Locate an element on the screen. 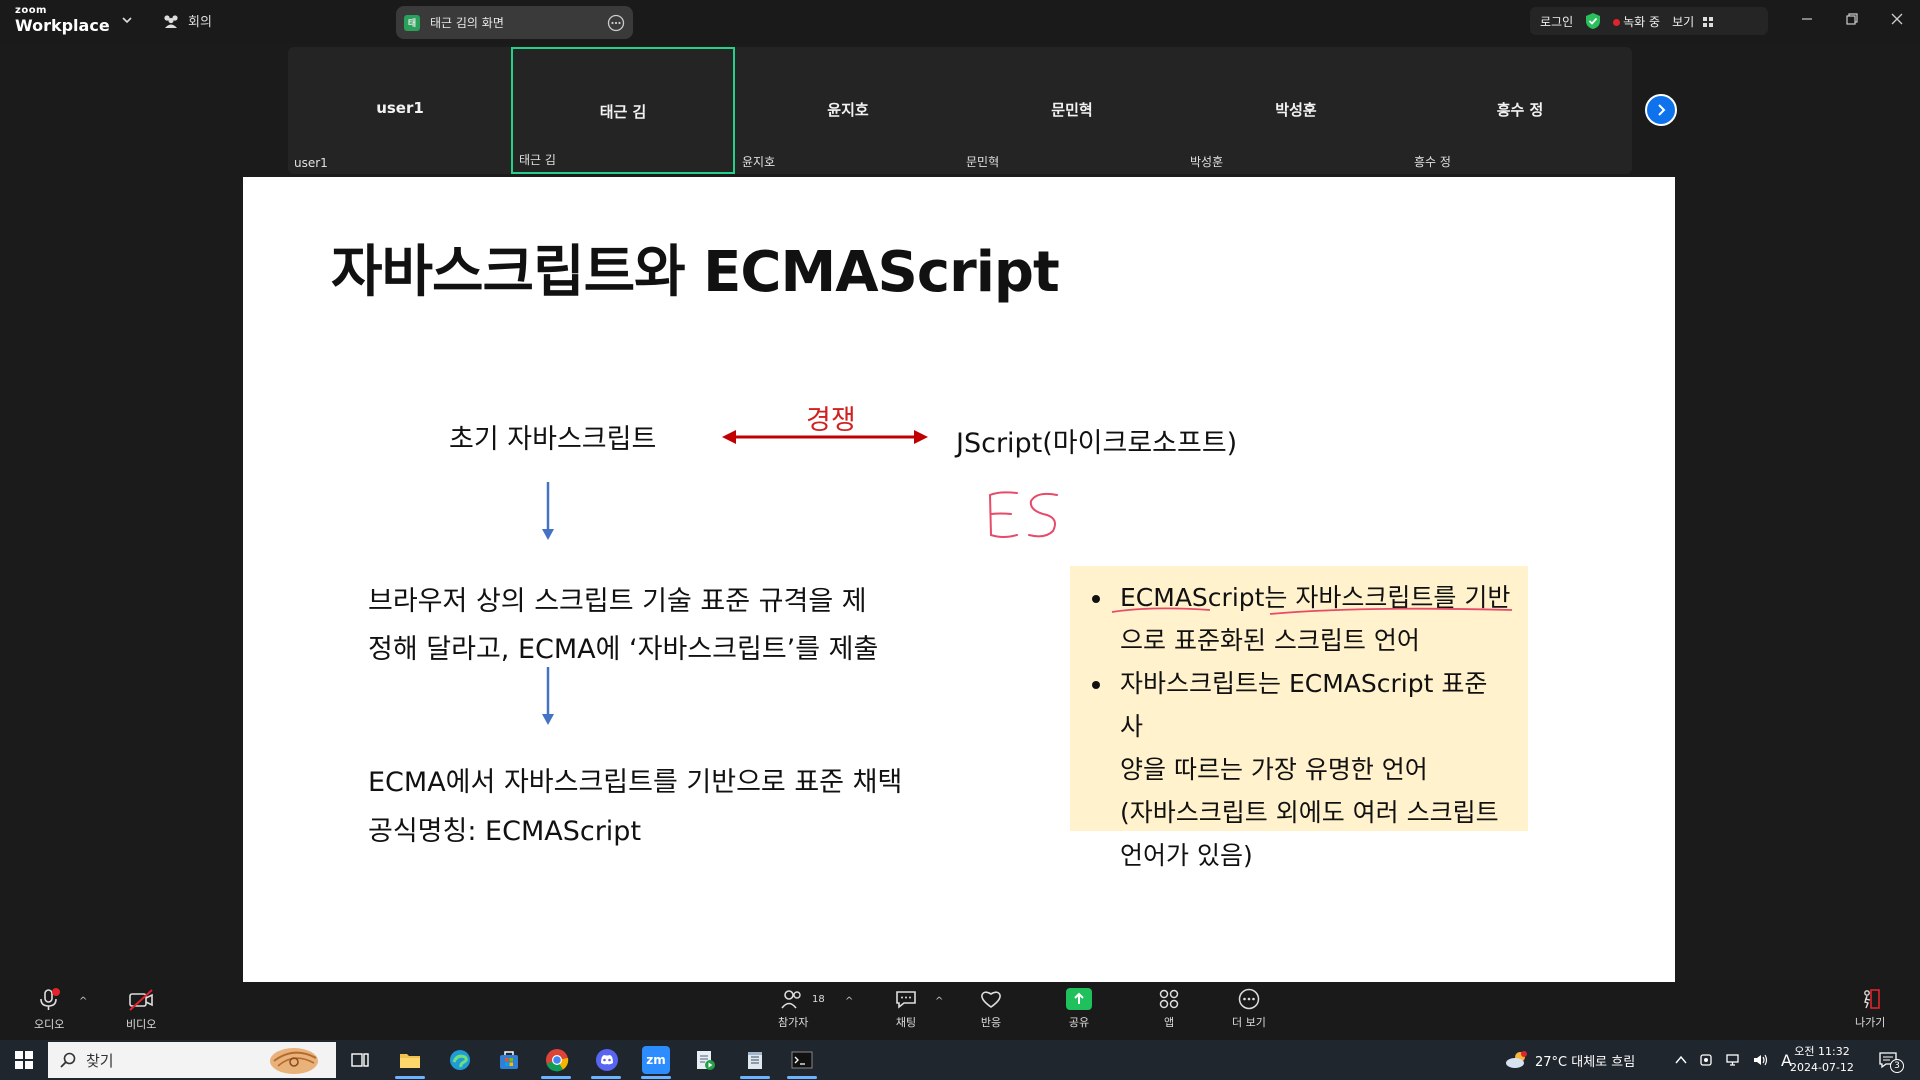  participants-icon is located at coordinates (793, 999).